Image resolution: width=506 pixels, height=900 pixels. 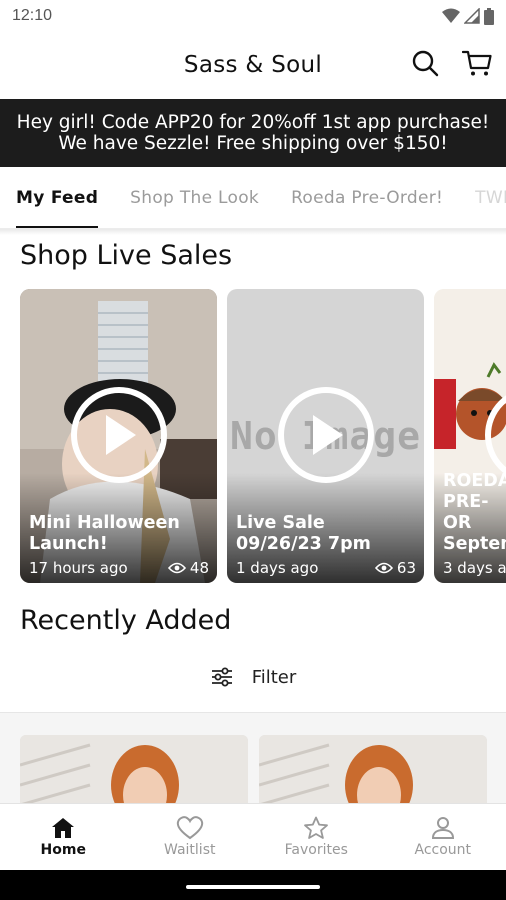 What do you see at coordinates (277, 568) in the screenshot?
I see `live-sale-time: 1 days ago` at bounding box center [277, 568].